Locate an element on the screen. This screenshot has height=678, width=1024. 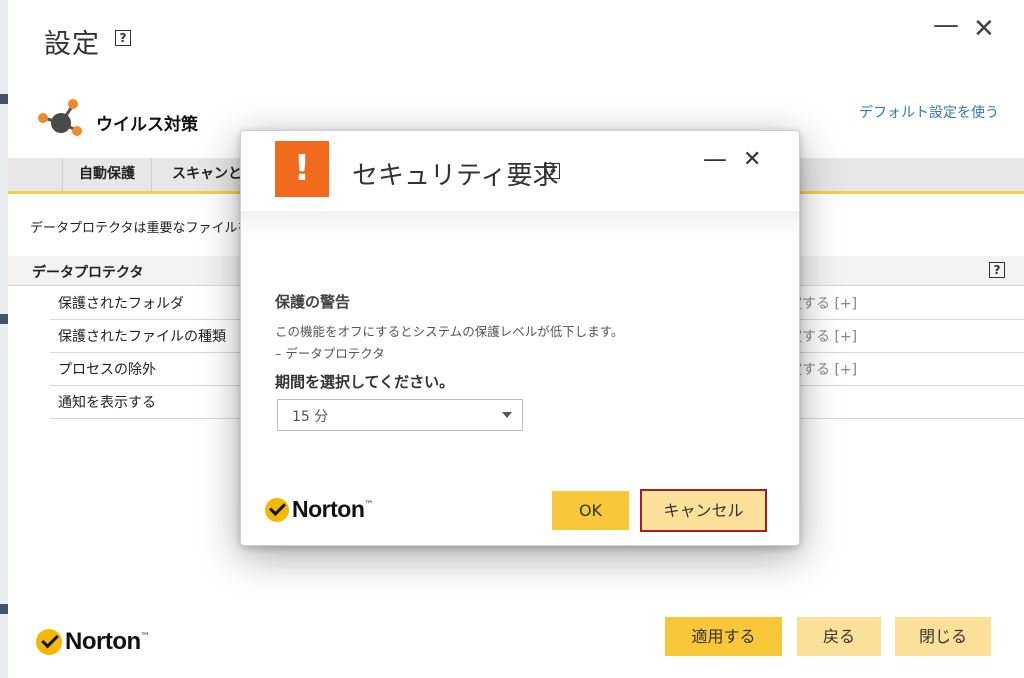
tab-auto-protect: 自動保護 is located at coordinates (107, 174).